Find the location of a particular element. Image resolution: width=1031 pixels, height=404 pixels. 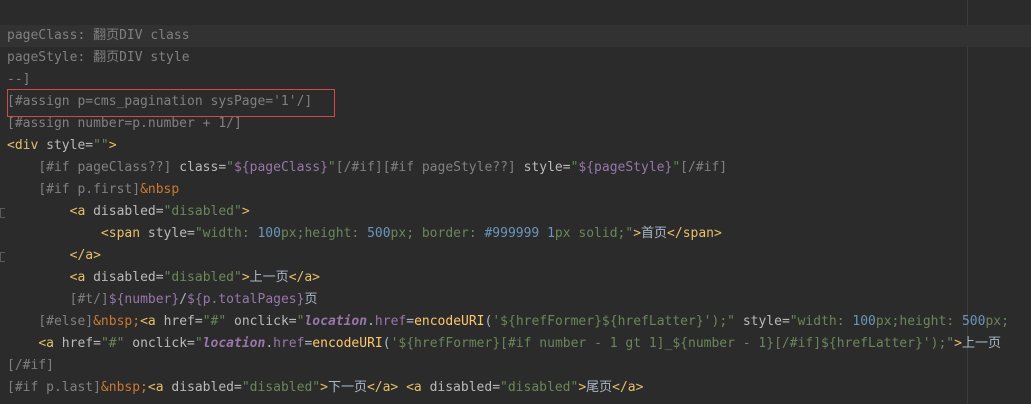

code-token: [#assign p=cms_pagination sysPage='1'/] is located at coordinates (160, 101).